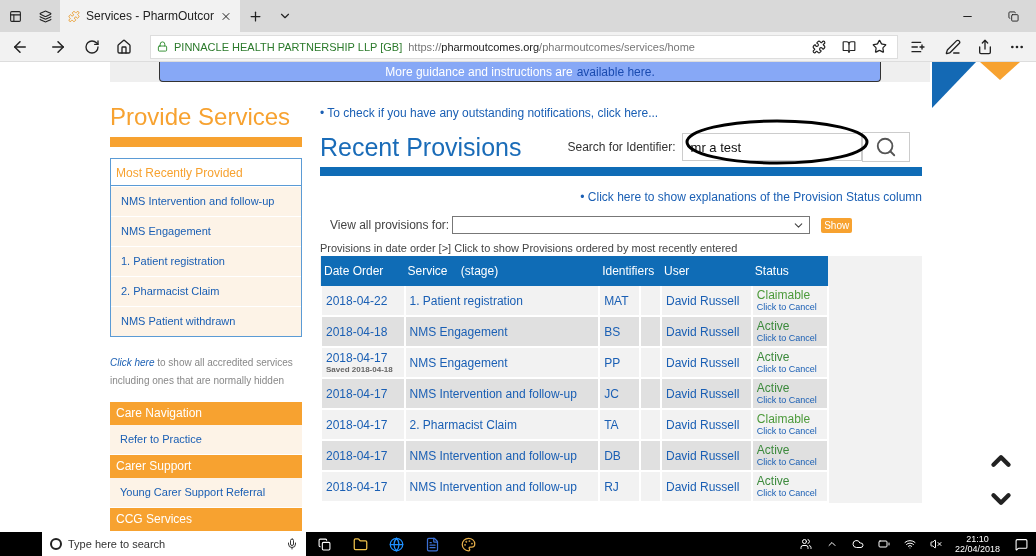  I want to click on provider-dropdown, so click(631, 225).